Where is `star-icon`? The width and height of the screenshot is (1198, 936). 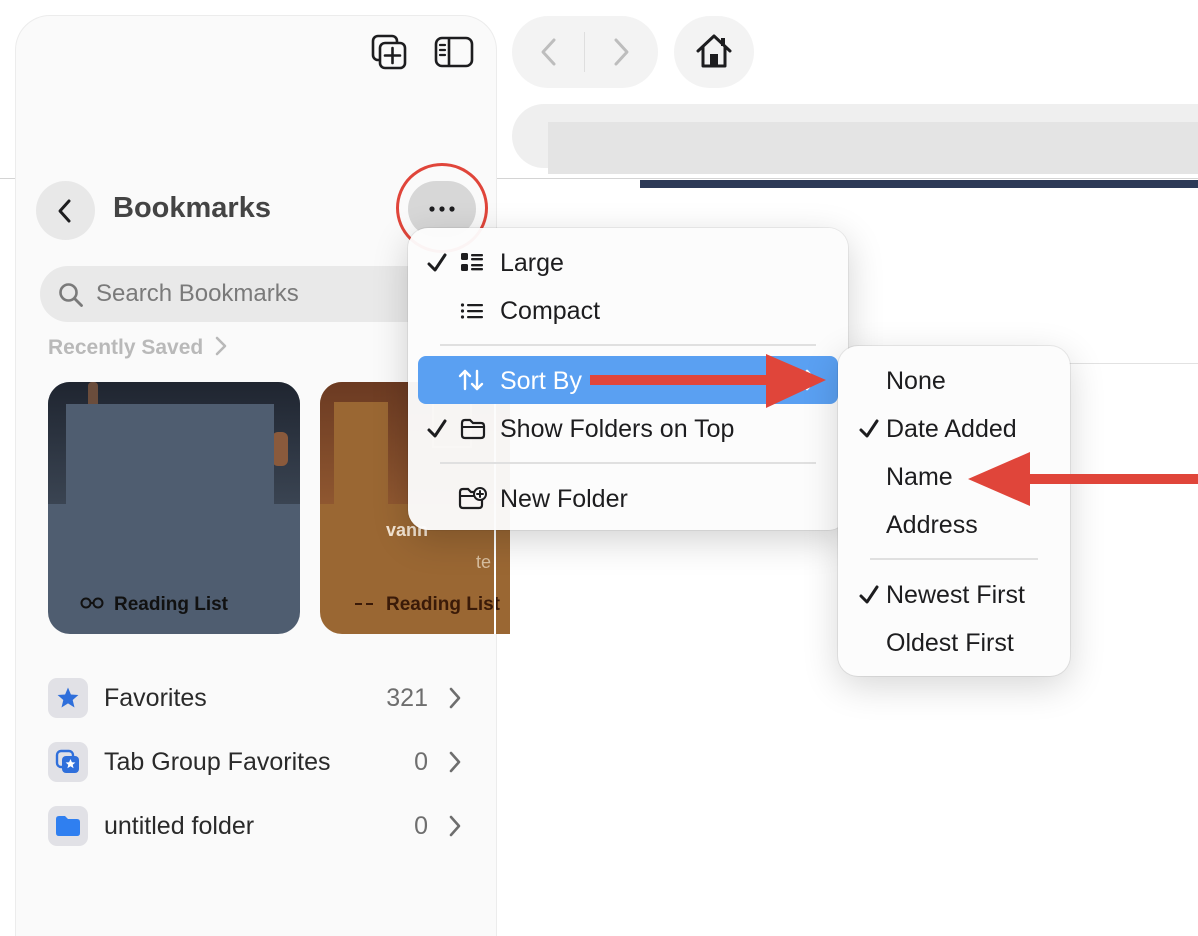
star-icon is located at coordinates (68, 697).